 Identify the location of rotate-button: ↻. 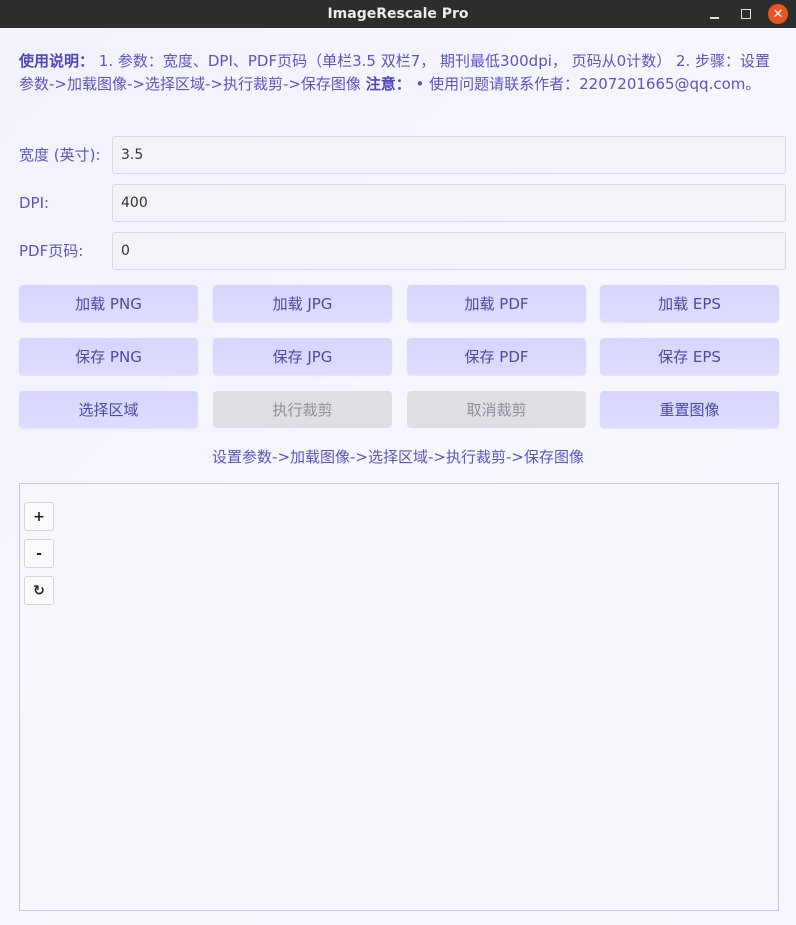
(39, 590).